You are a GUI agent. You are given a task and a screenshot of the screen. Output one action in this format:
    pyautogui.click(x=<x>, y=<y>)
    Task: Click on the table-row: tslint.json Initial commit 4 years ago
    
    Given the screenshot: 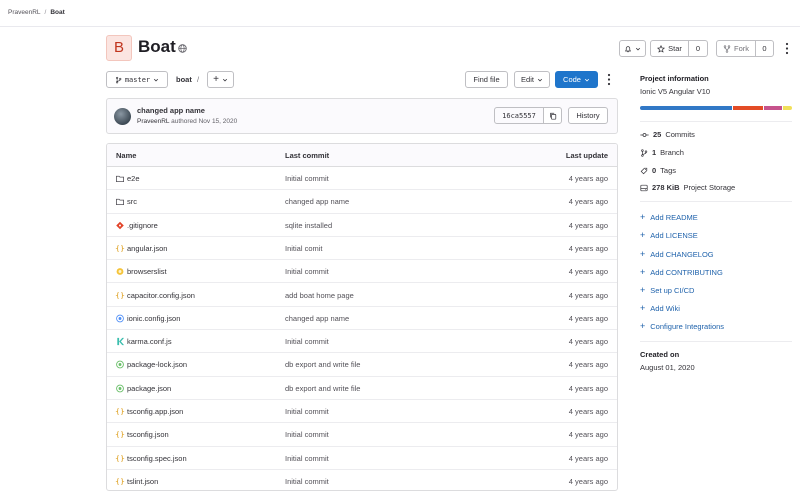 What is the action you would take?
    pyautogui.click(x=362, y=480)
    